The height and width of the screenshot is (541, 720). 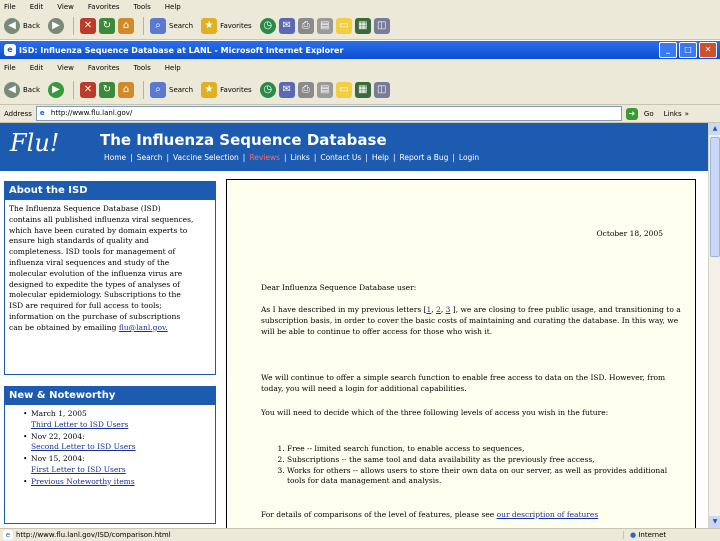 I want to click on forward-icon: ▶, so click(x=56, y=90).